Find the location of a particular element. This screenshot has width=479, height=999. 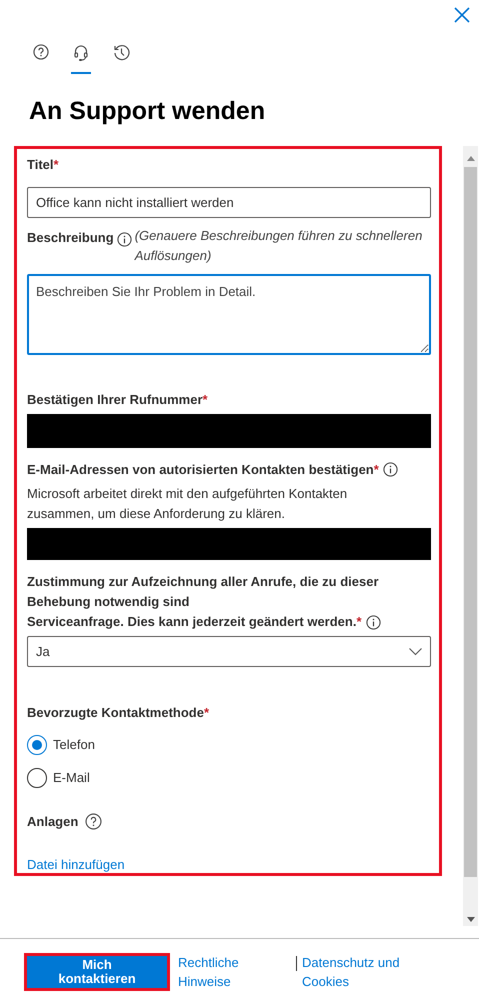

scroll-down-icon is located at coordinates (470, 919).